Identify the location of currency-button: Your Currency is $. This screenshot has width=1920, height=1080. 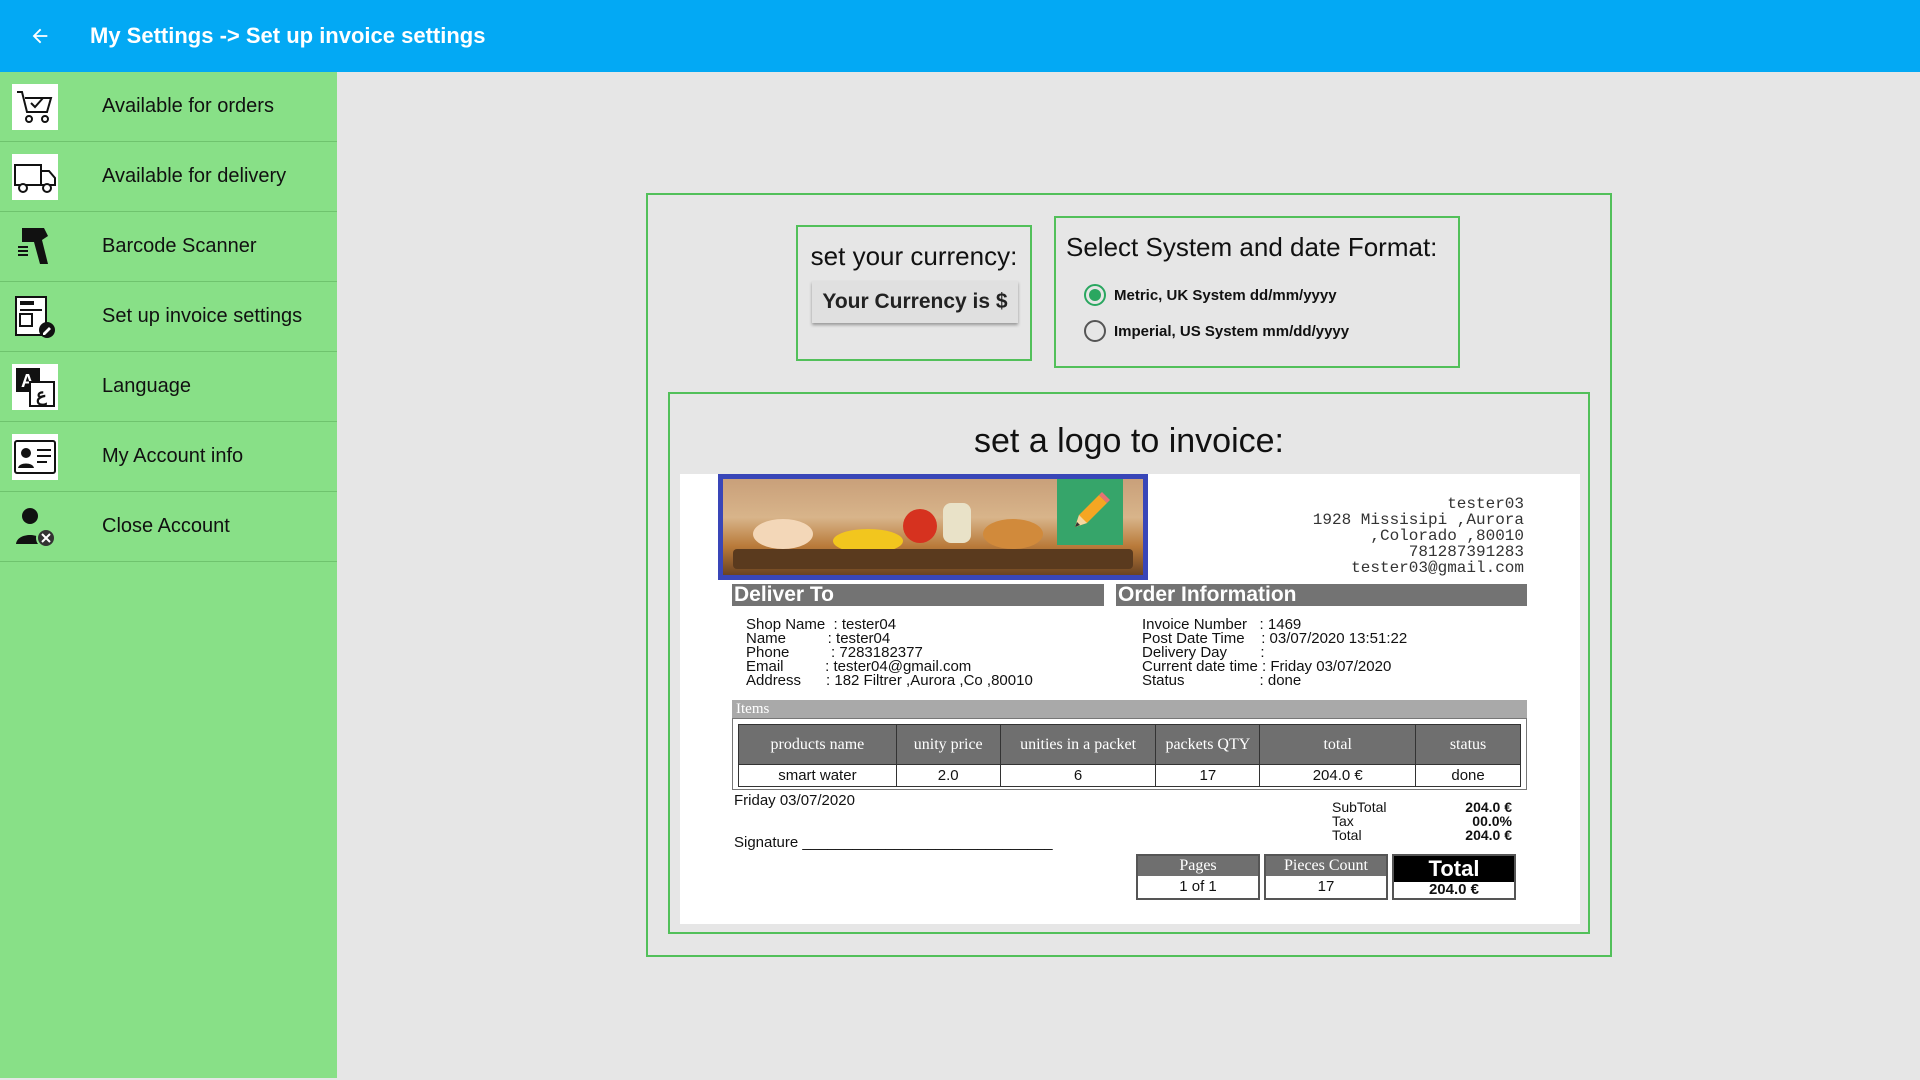
(915, 302).